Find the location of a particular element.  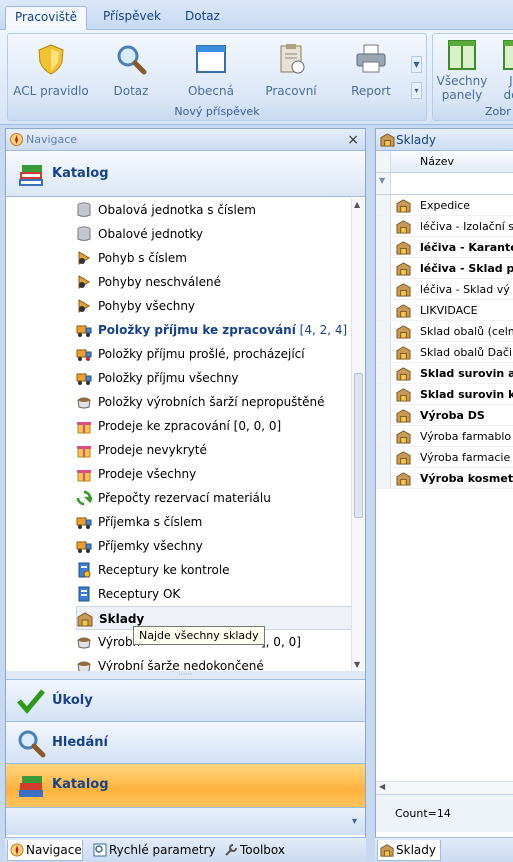

tree-scroll-thumb is located at coordinates (358, 445).